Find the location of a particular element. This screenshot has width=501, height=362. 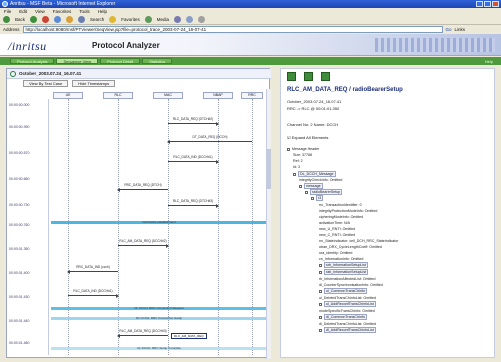

tree-node: utran_DRX_CycleLengthCoeff: Omitted is located at coordinates (350, 247).